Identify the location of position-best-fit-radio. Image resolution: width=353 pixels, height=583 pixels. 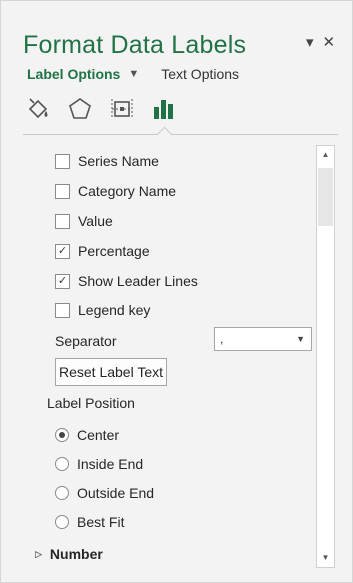
(62, 522).